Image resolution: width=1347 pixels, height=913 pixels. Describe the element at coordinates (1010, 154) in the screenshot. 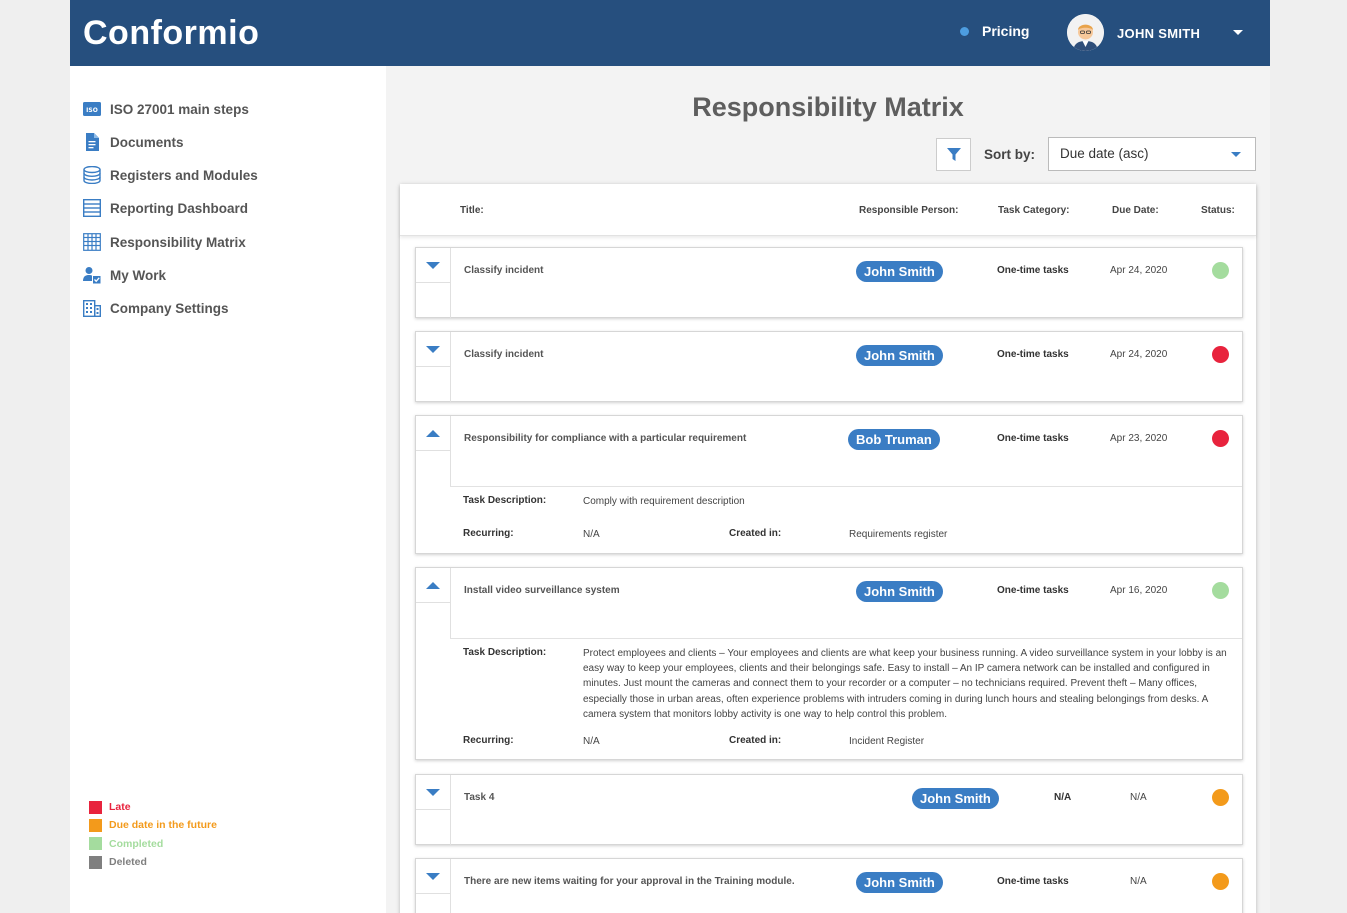

I see `sort-by-label: Sort by:` at that location.